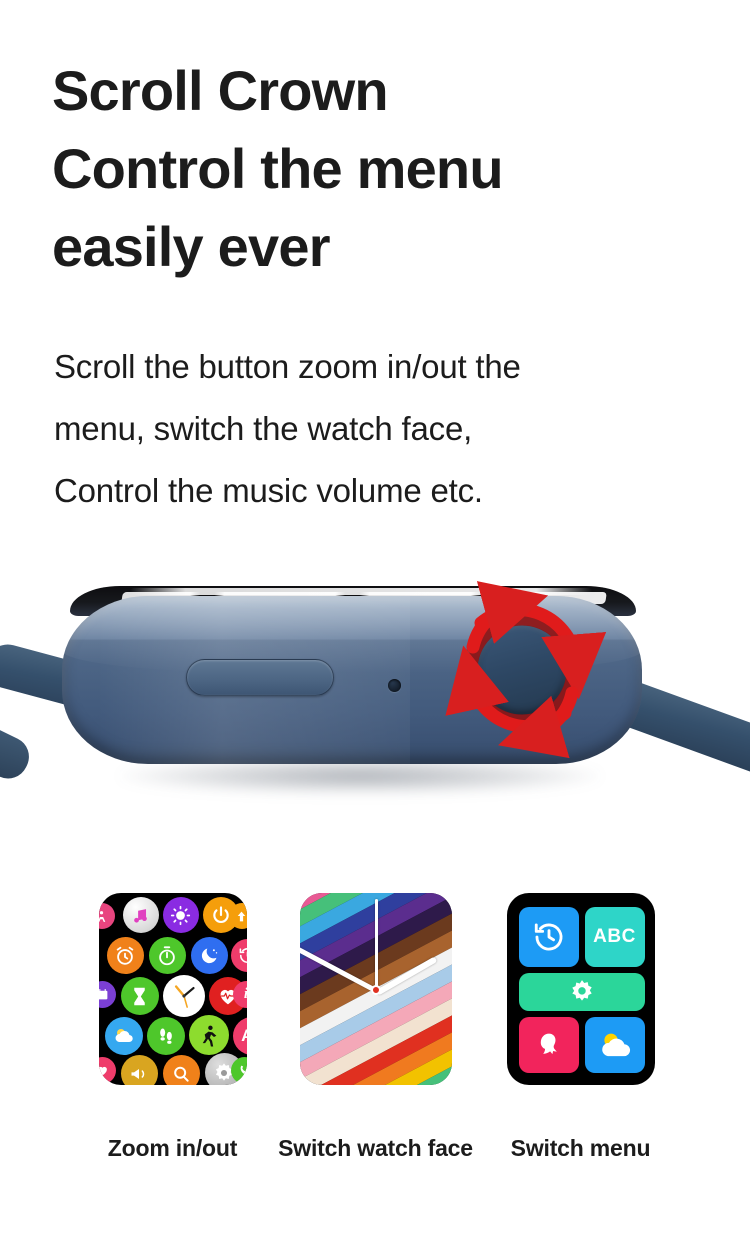 This screenshot has height=1244, width=750. Describe the element at coordinates (172, 1148) in the screenshot. I see `feature-caption-zoom: Zoom in/out` at that location.